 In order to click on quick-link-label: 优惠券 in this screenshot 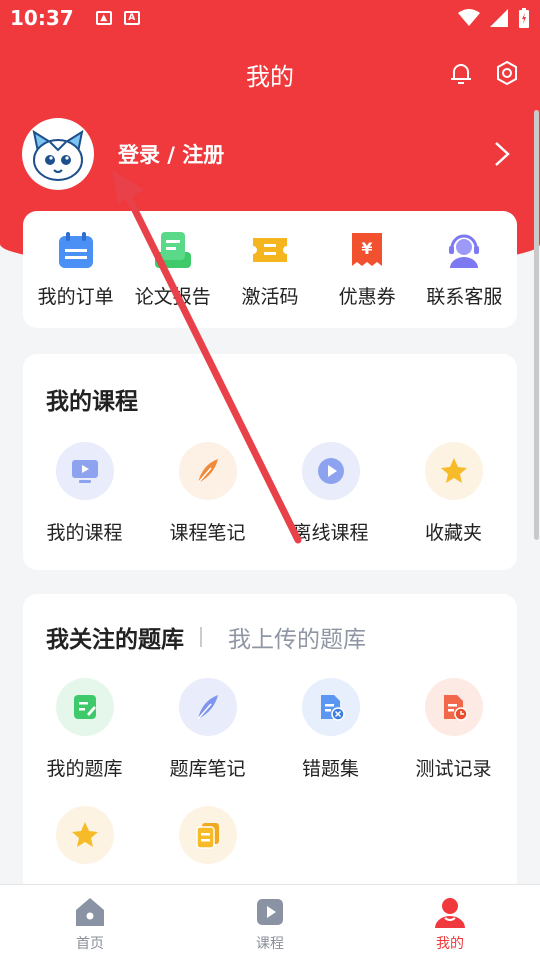, I will do `click(367, 297)`.